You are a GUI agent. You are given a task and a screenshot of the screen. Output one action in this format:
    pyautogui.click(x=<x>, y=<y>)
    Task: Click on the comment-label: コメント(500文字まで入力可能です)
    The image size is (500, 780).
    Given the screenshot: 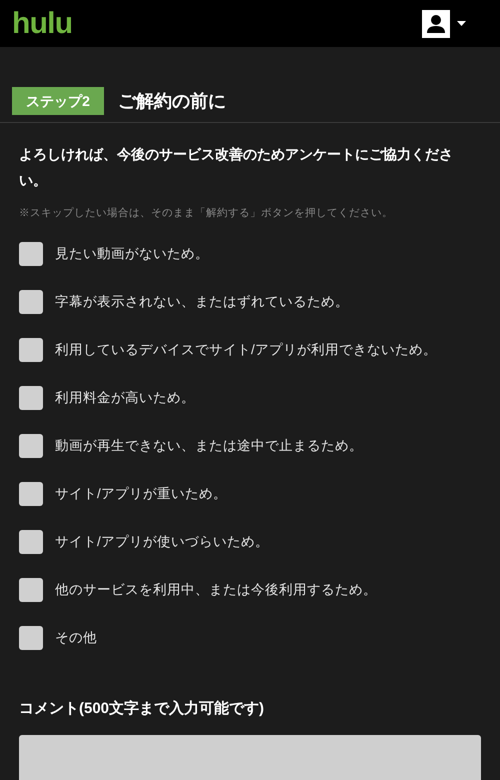 What is the action you would take?
    pyautogui.click(x=142, y=709)
    